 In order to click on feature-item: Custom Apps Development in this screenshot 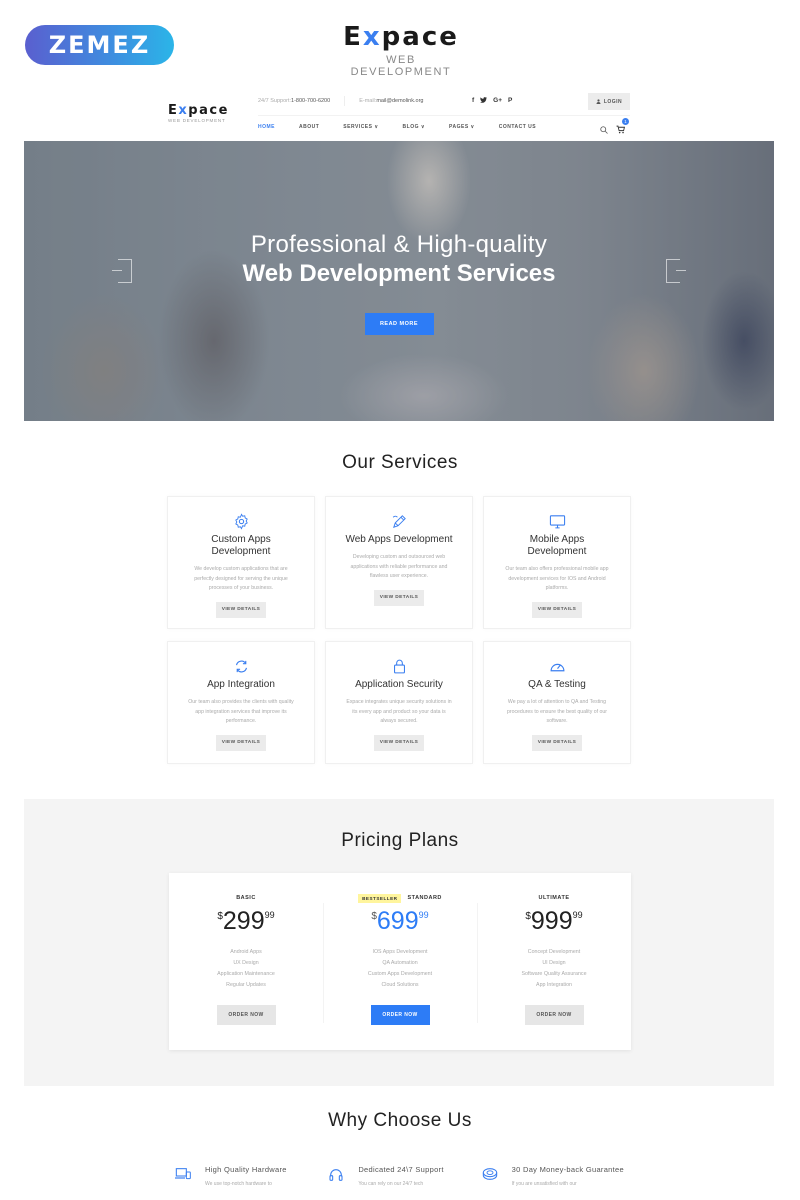, I will do `click(400, 974)`.